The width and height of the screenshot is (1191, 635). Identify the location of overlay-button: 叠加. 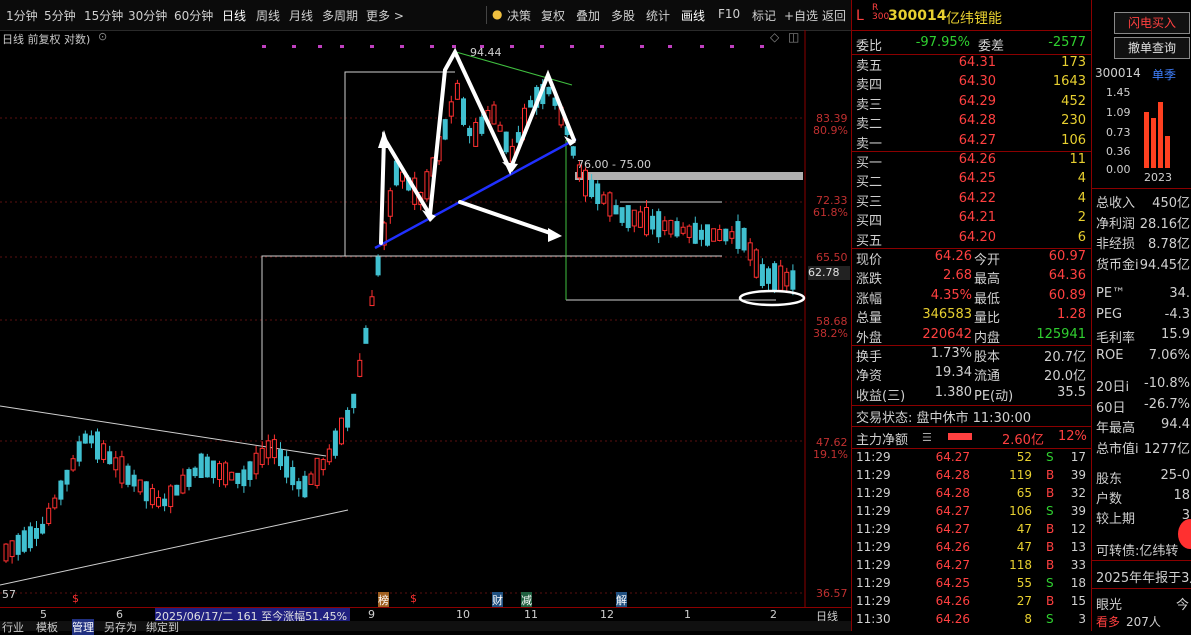
(588, 15).